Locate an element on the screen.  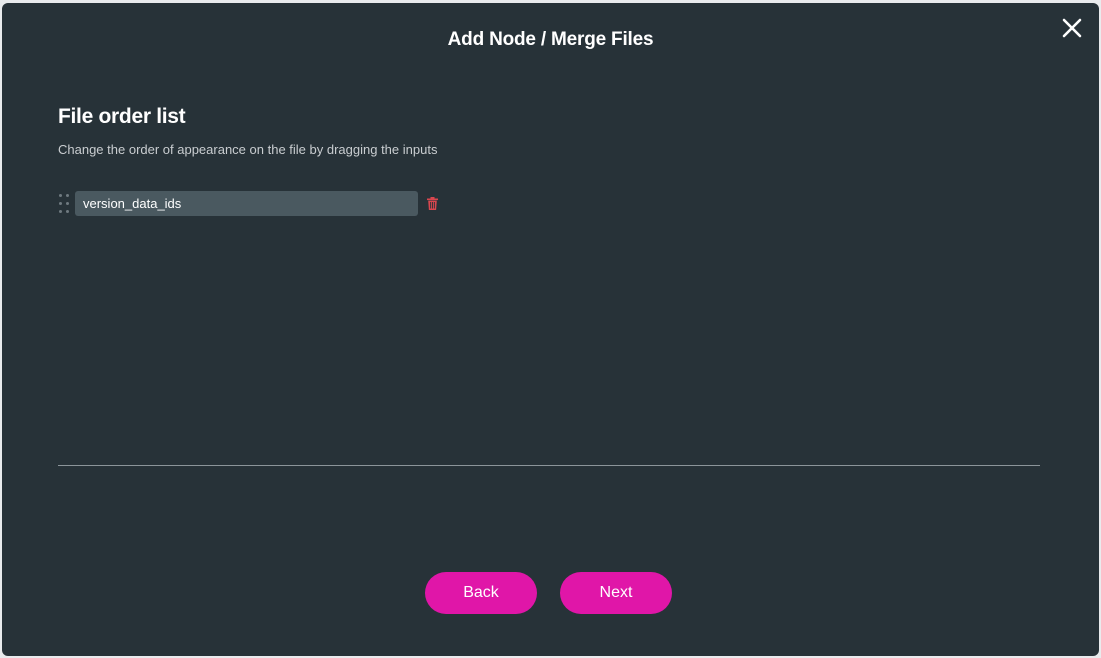
file-order-item is located at coordinates (248, 203).